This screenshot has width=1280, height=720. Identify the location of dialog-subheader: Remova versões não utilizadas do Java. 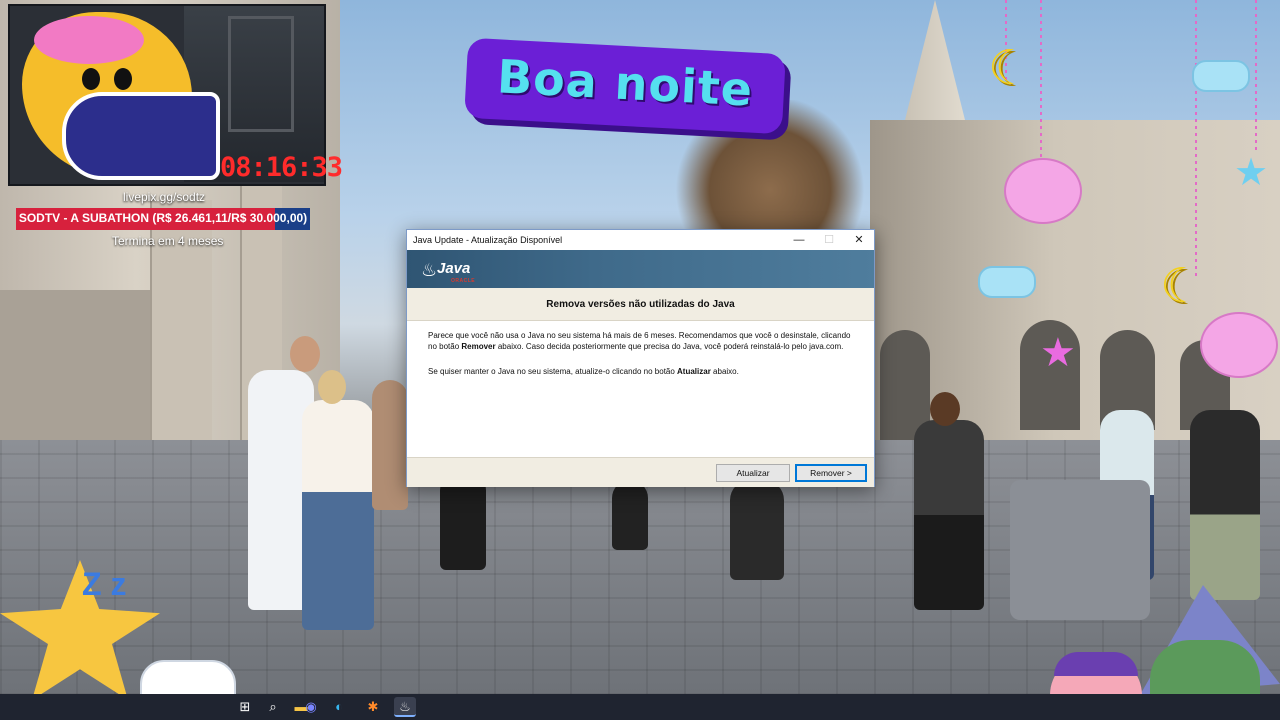
(640, 304).